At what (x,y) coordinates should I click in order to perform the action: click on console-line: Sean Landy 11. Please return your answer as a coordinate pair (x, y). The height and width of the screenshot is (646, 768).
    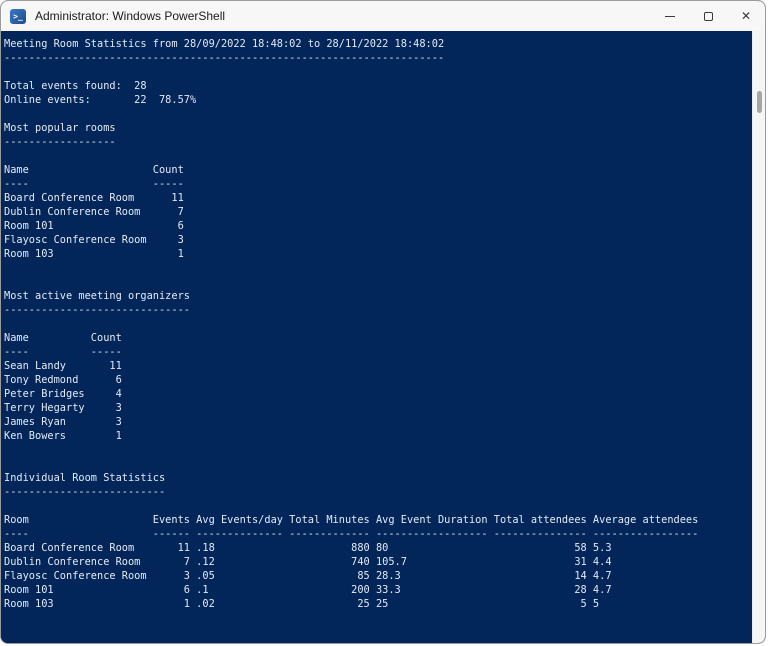
    Looking at the image, I should click on (63, 366).